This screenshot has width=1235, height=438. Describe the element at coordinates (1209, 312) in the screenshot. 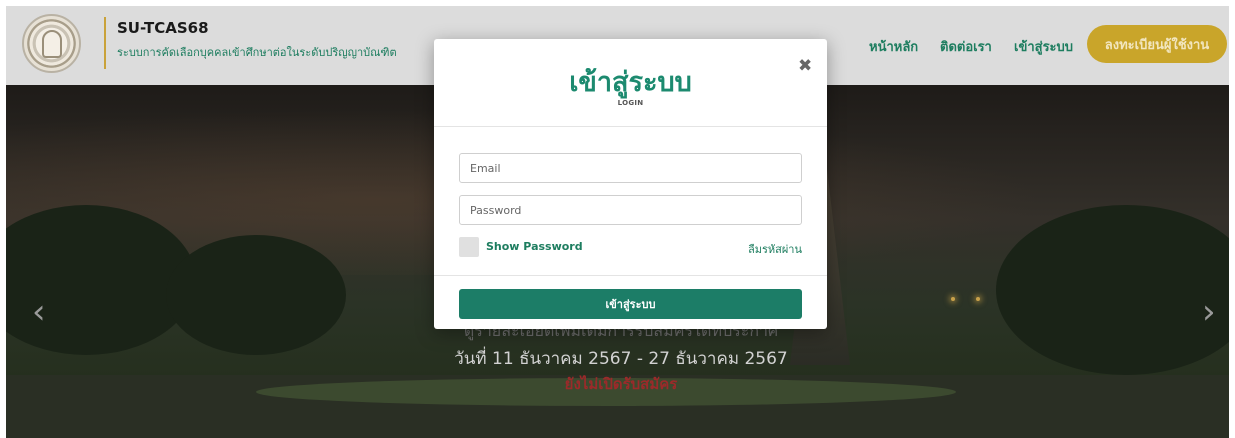

I see `chevron-right-icon: ›` at that location.